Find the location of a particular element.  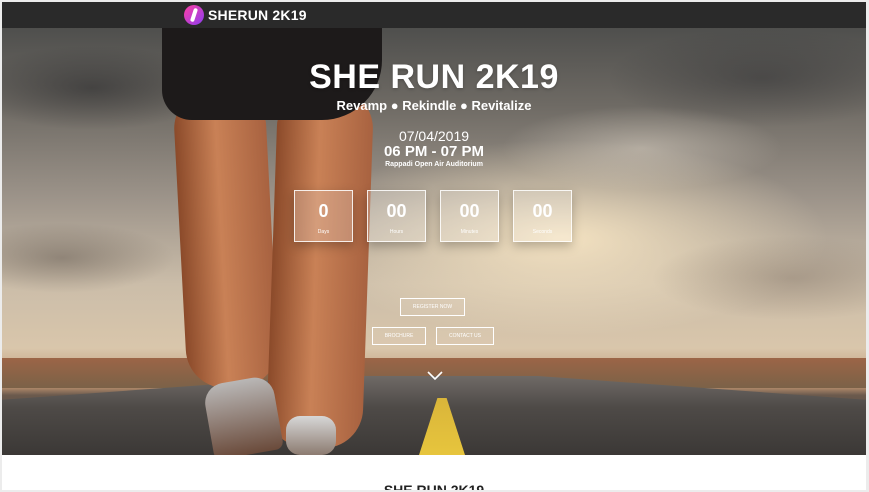

countdown-label: Hours is located at coordinates (396, 232).